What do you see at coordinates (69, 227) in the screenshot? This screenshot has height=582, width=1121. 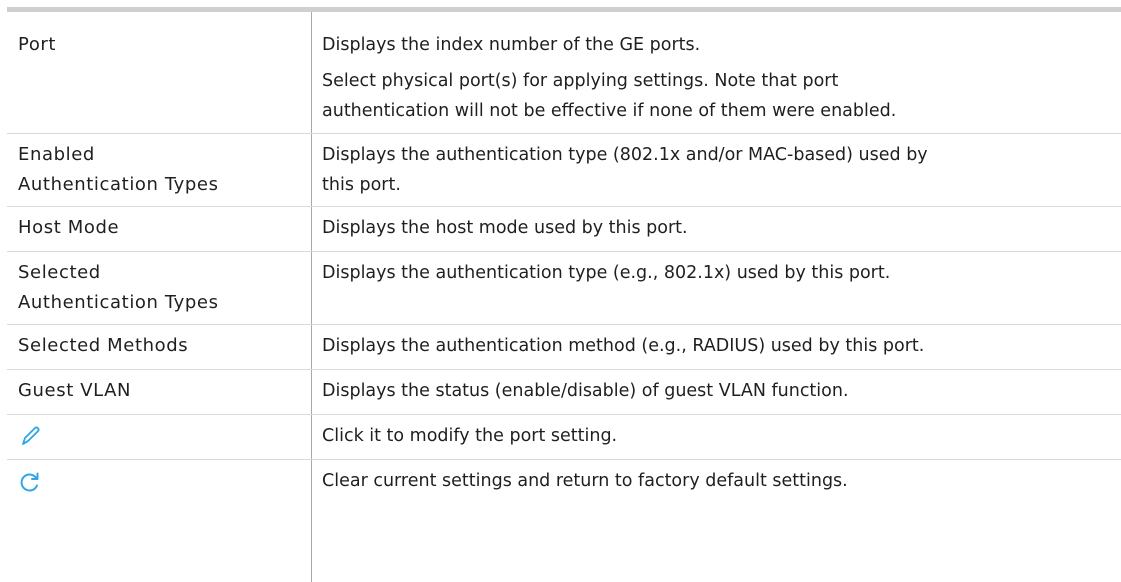 I see `term-label: Host Mode` at bounding box center [69, 227].